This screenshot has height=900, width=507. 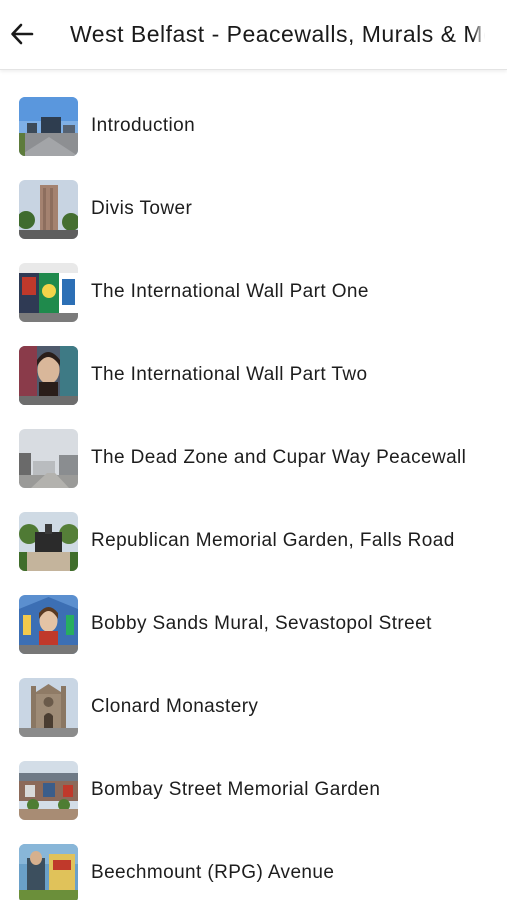 I want to click on arrow-left-icon, so click(x=22, y=34).